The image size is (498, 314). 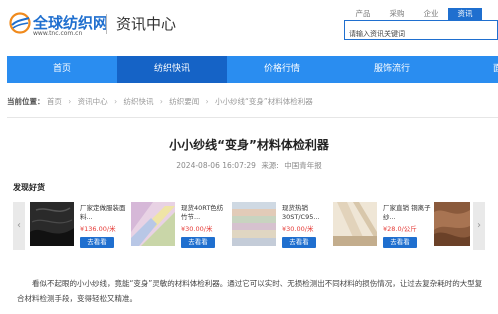 I want to click on article-date: 2024-08-06 16:07:29, so click(x=216, y=165).